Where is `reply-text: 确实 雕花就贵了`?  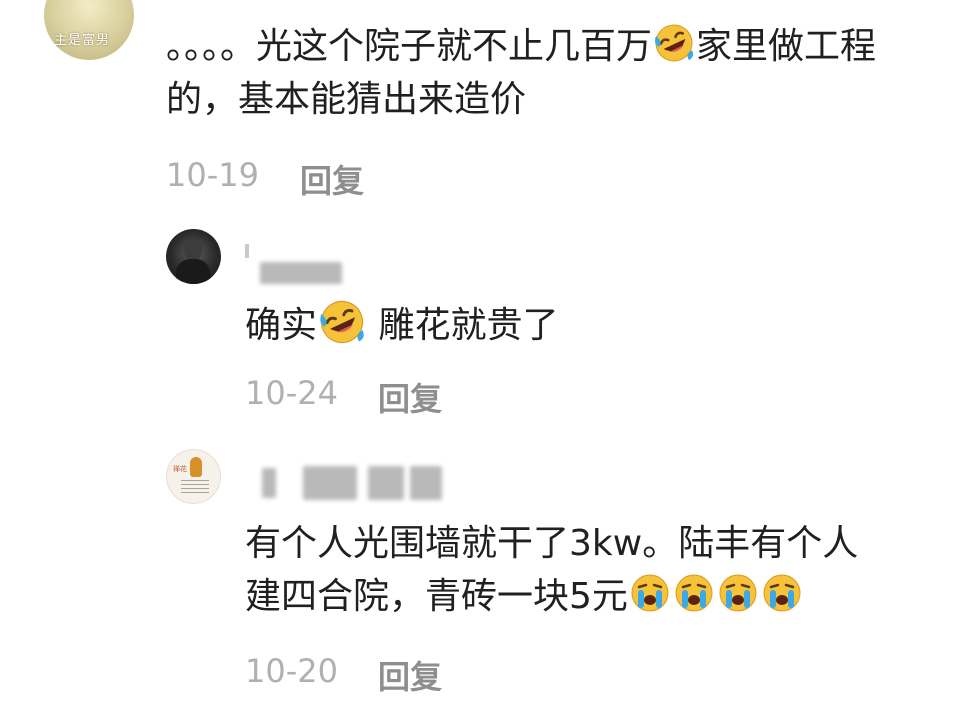 reply-text: 确实 雕花就贵了 is located at coordinates (595, 325).